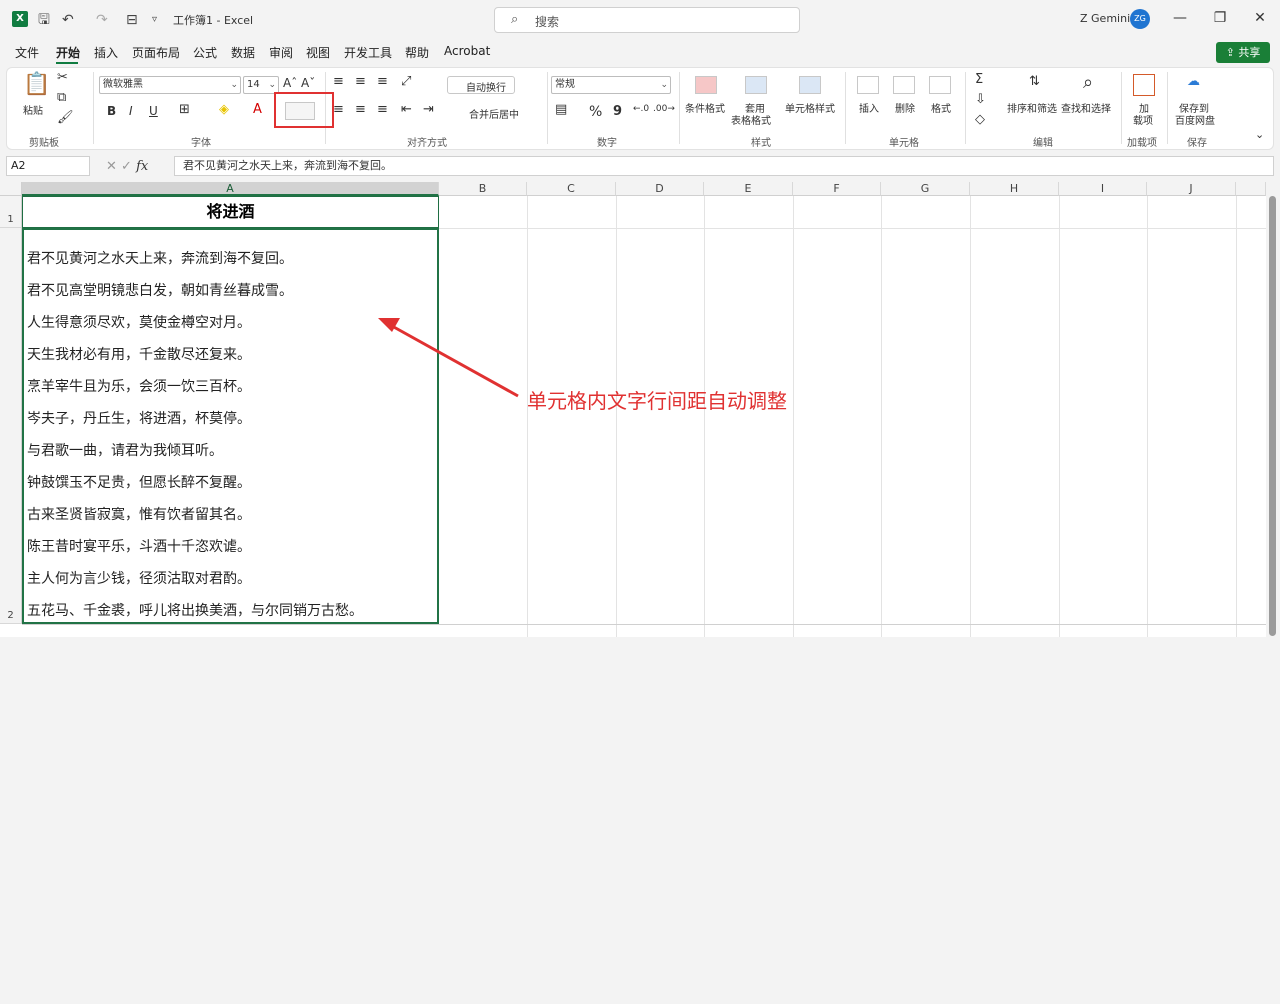 The image size is (1280, 1004). Describe the element at coordinates (455, 361) in the screenshot. I see `arrow-line` at that location.